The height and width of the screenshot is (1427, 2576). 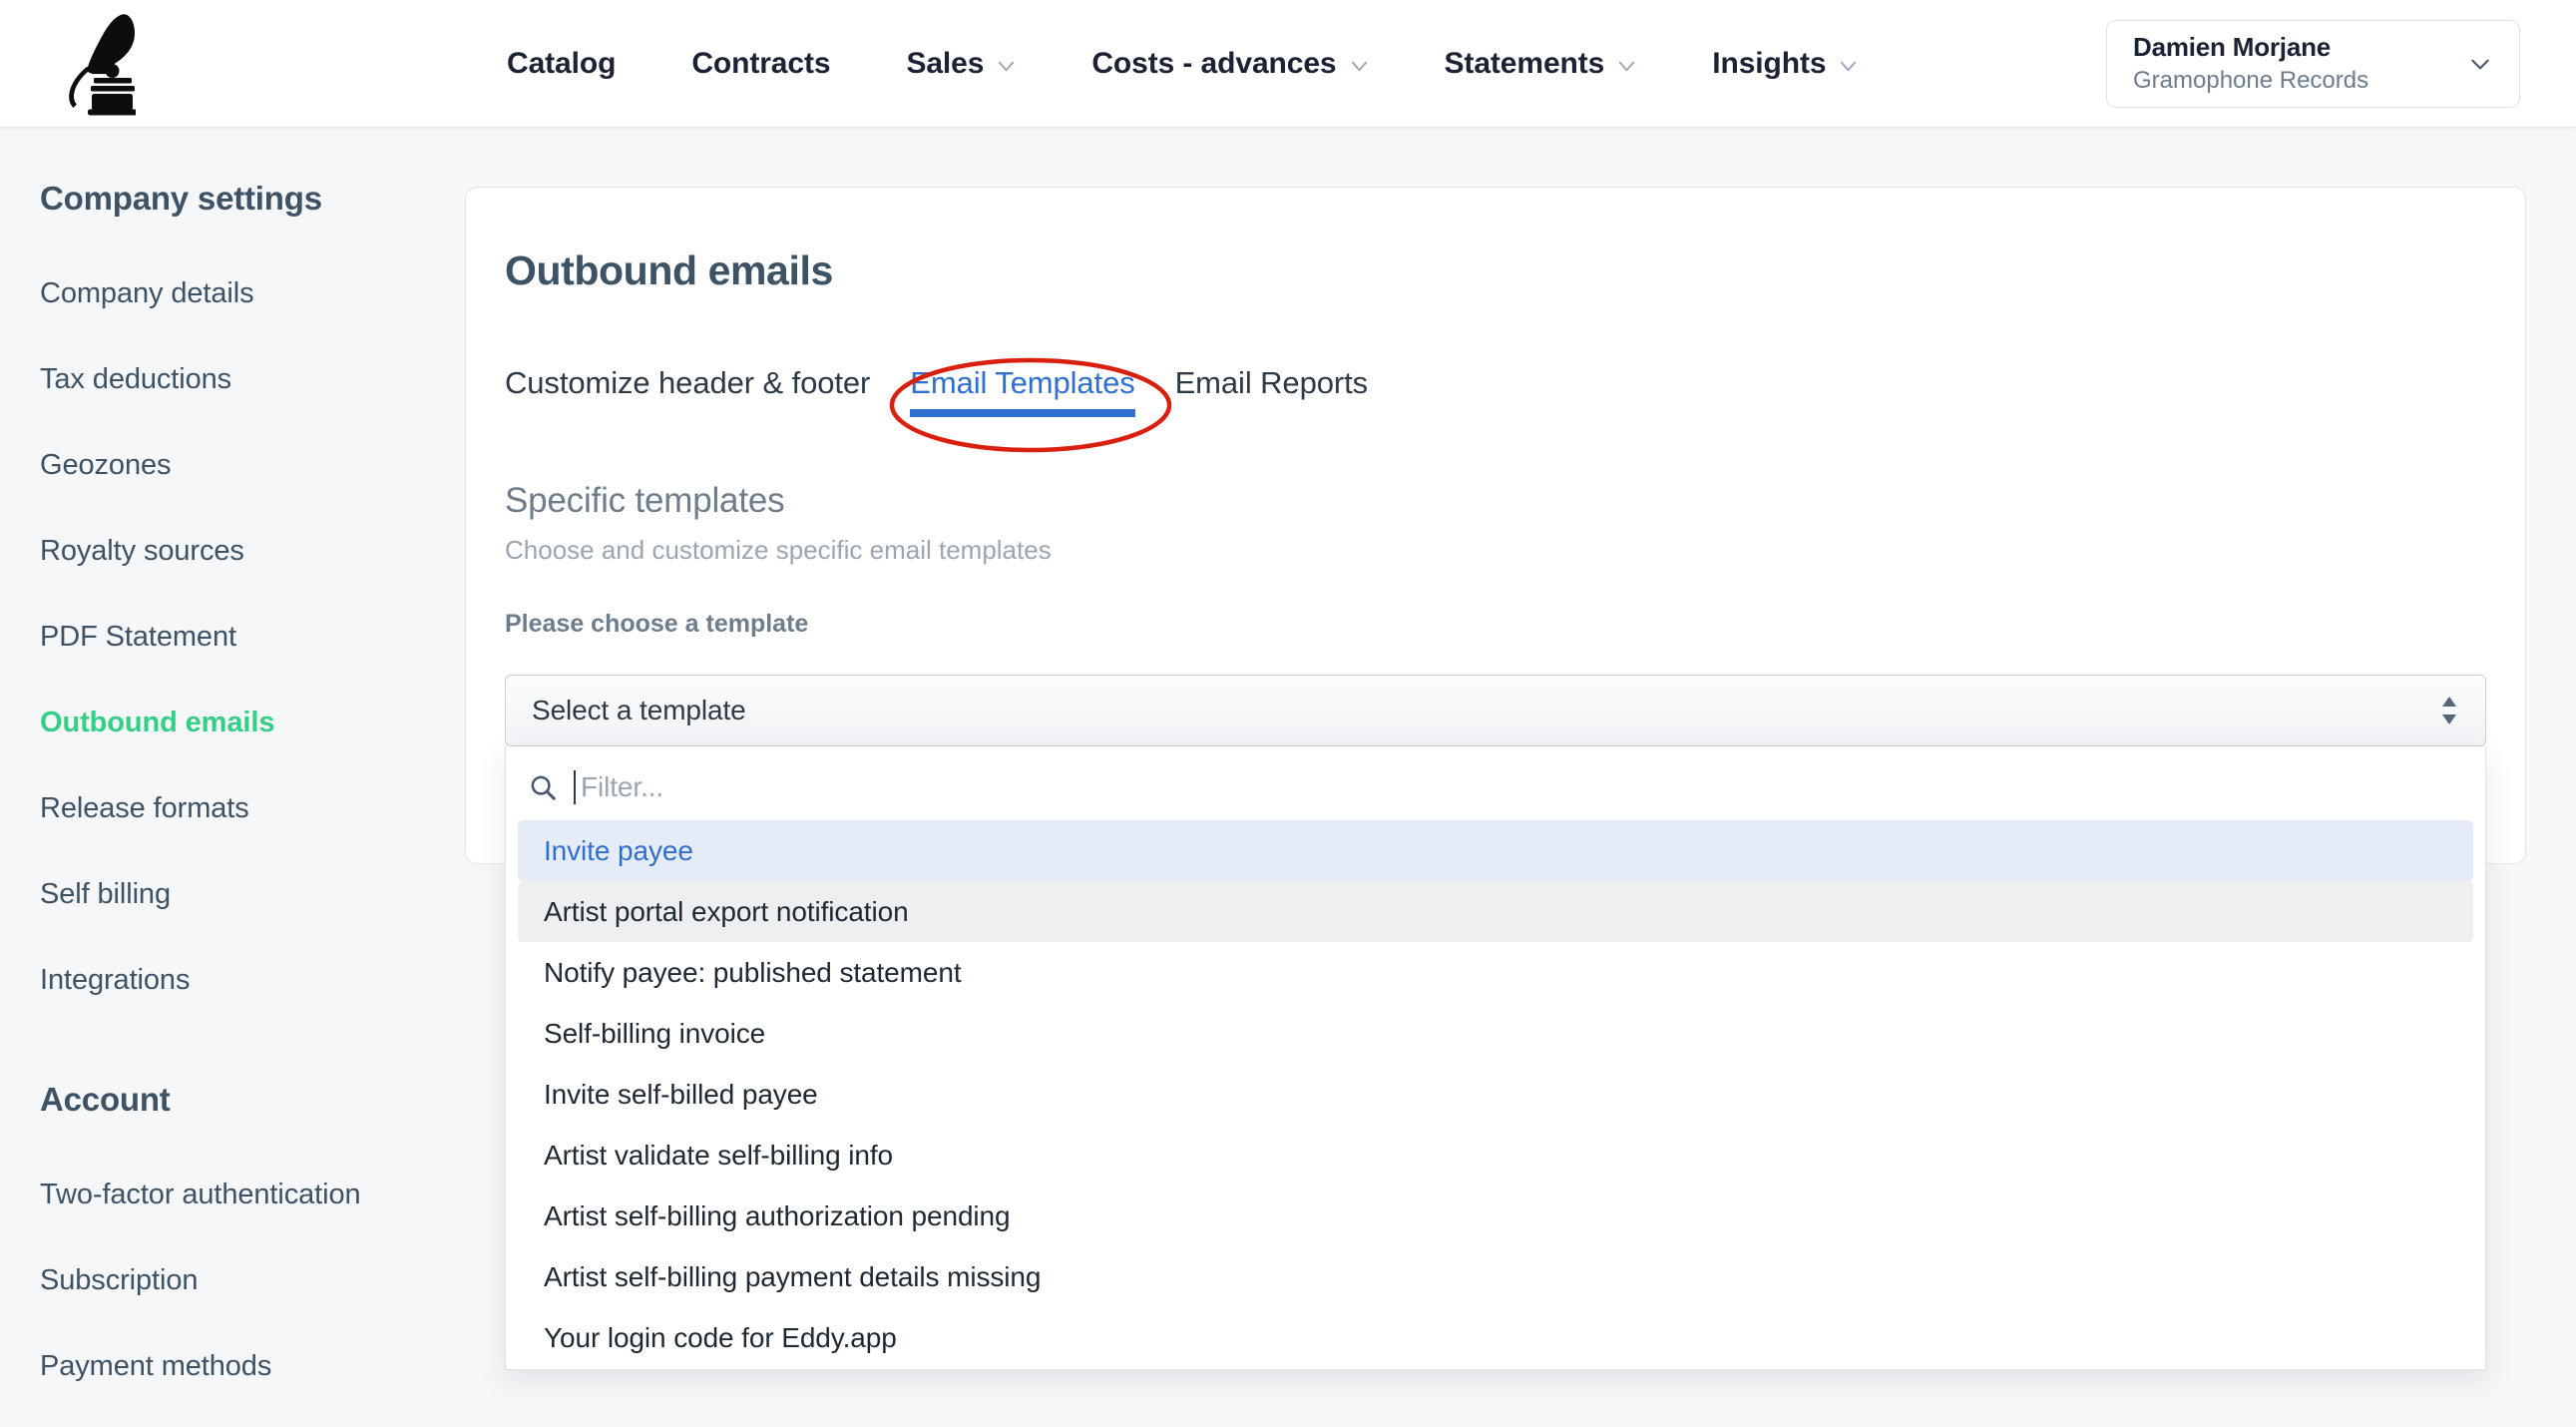 I want to click on sidebar-item-pdf-statement: PDF Statement, so click(x=229, y=637).